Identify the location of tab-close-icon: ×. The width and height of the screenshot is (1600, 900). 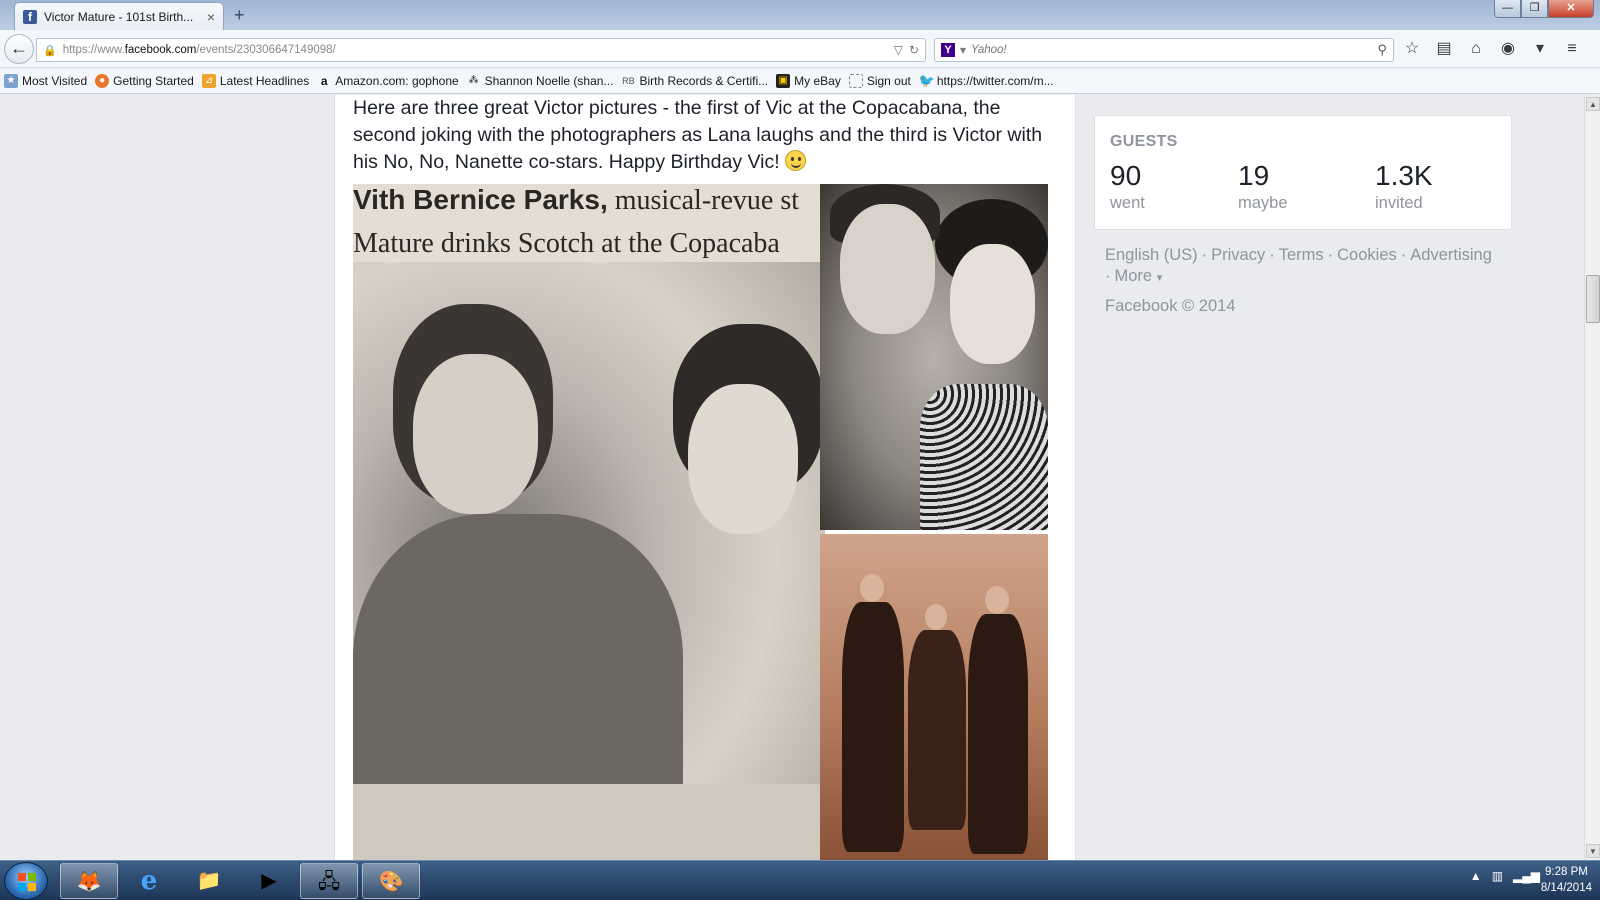
(211, 17).